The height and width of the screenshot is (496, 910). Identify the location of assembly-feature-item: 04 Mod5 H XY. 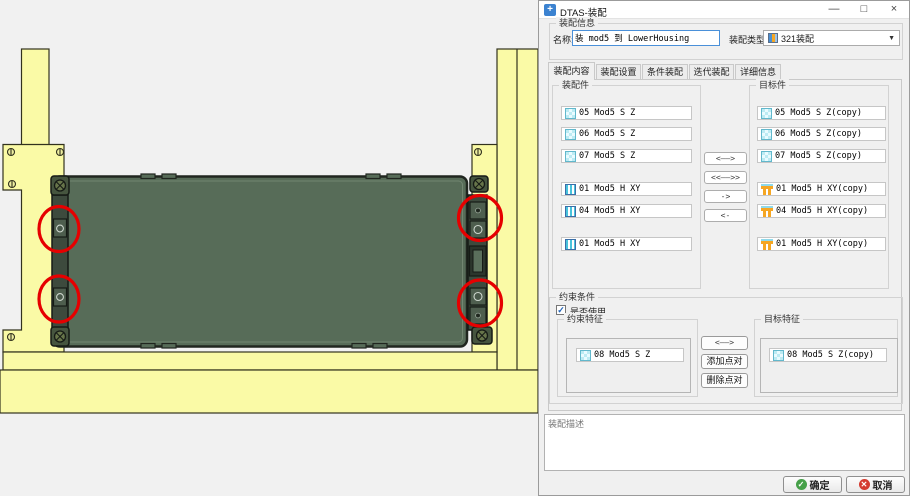
(626, 211).